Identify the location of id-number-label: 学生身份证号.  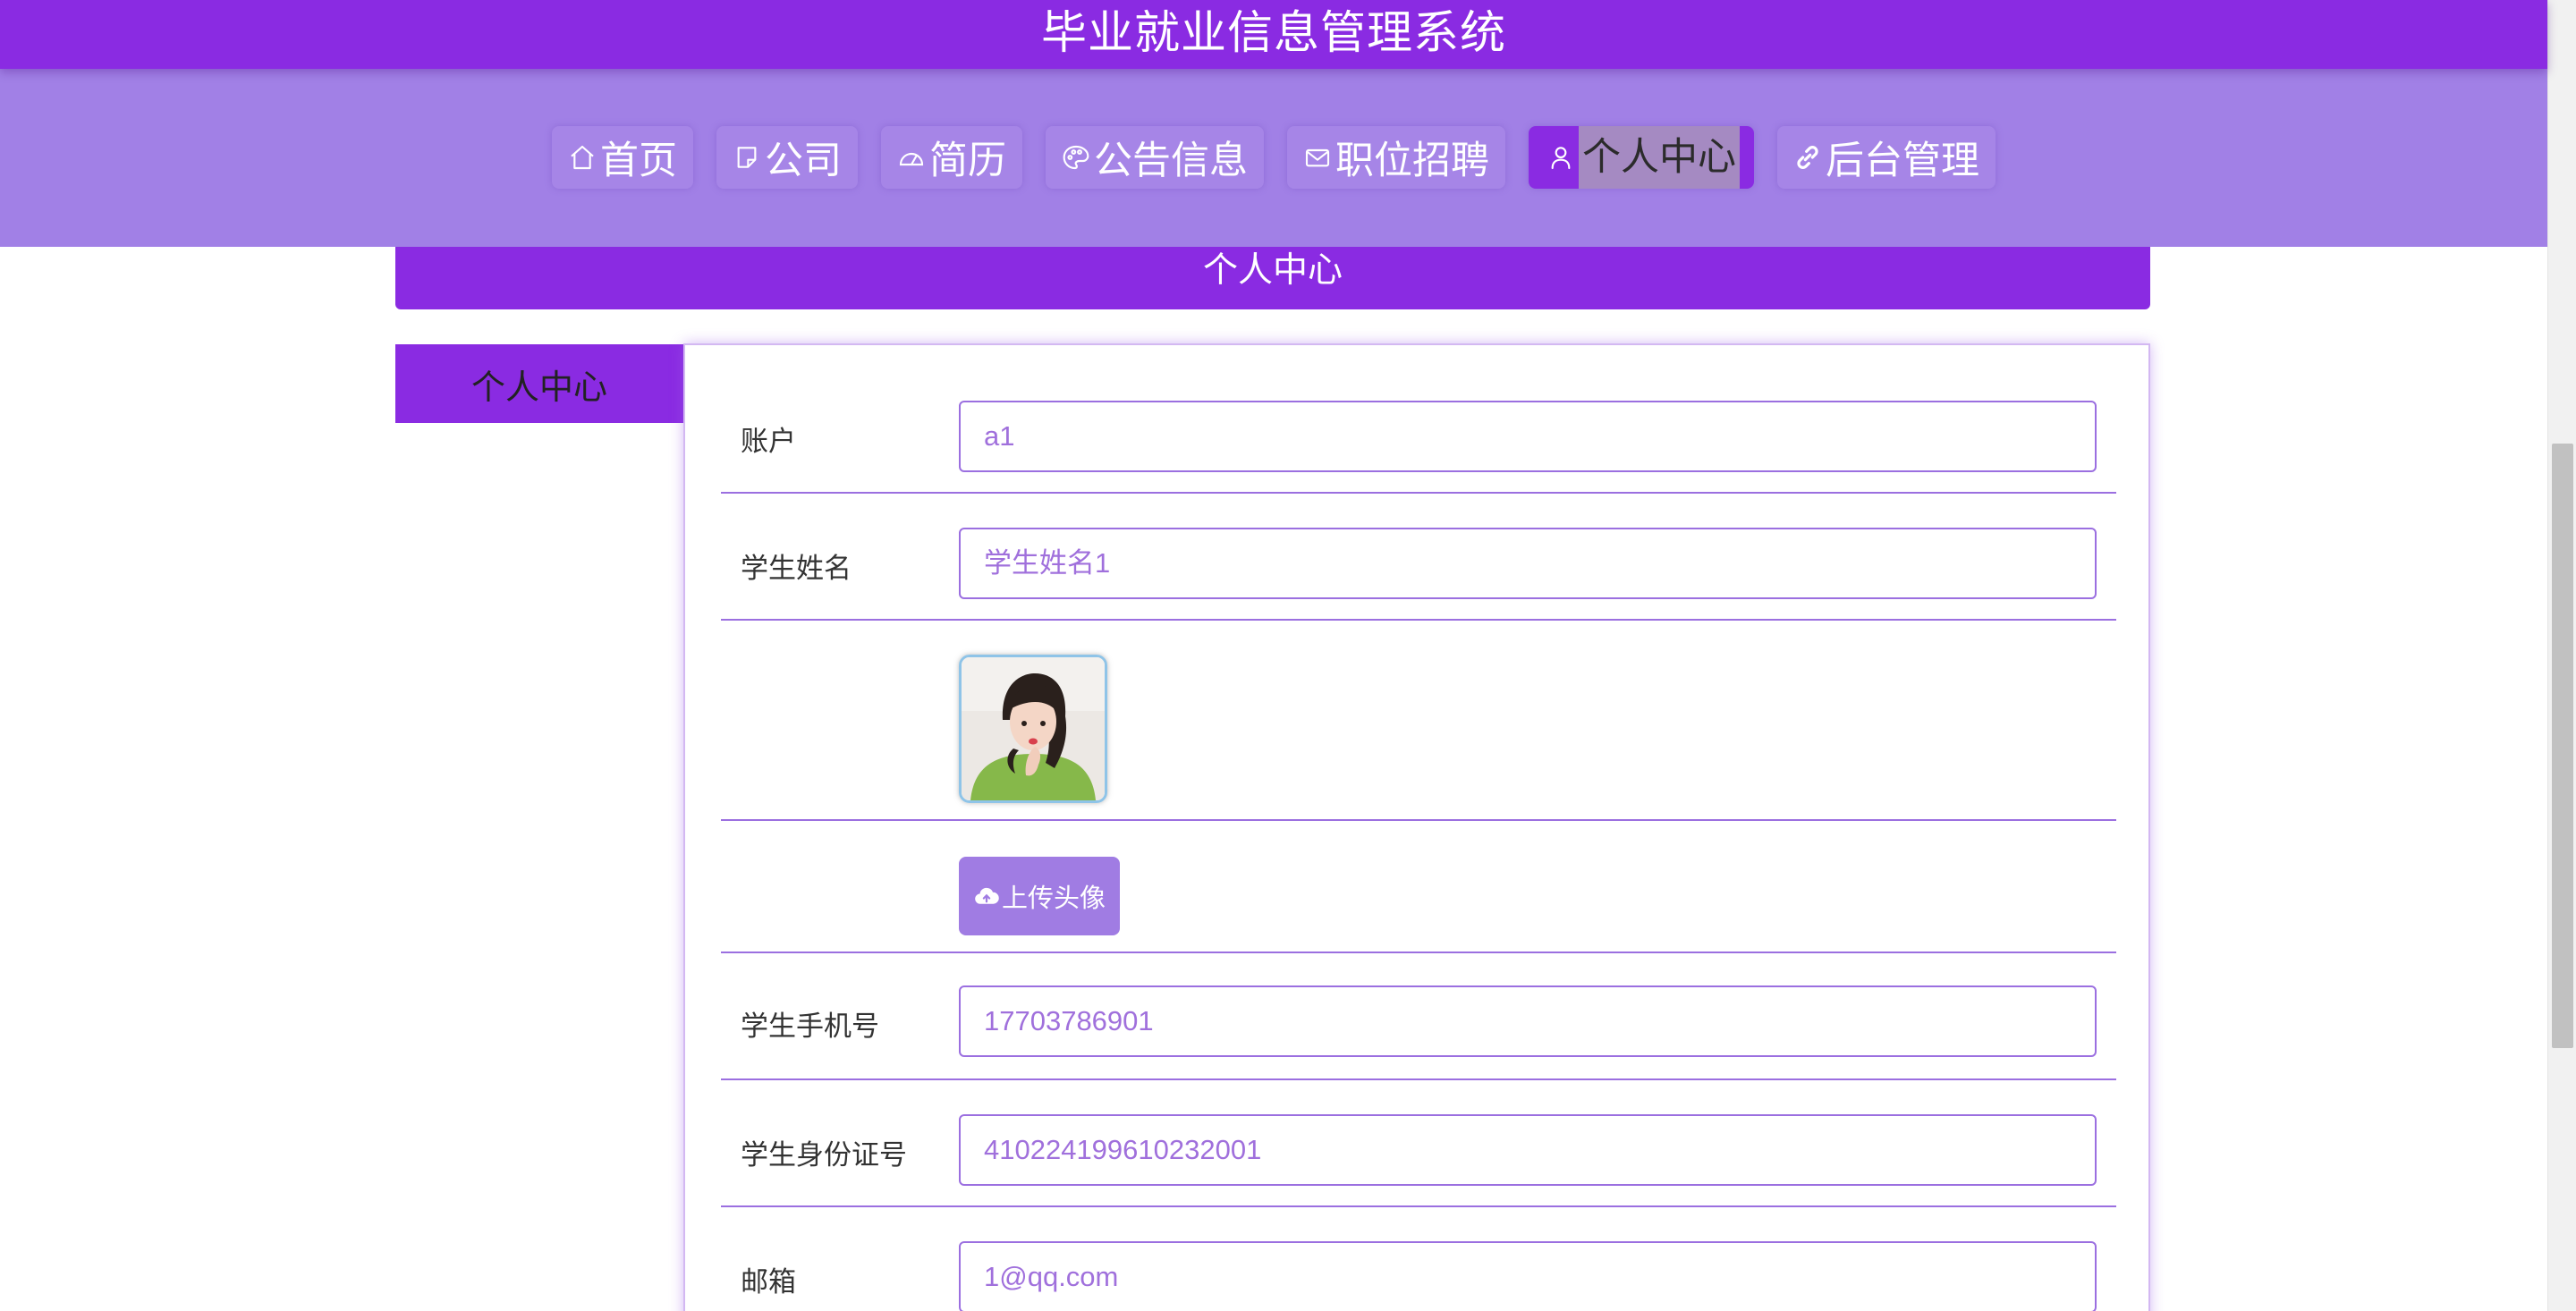
(824, 1155).